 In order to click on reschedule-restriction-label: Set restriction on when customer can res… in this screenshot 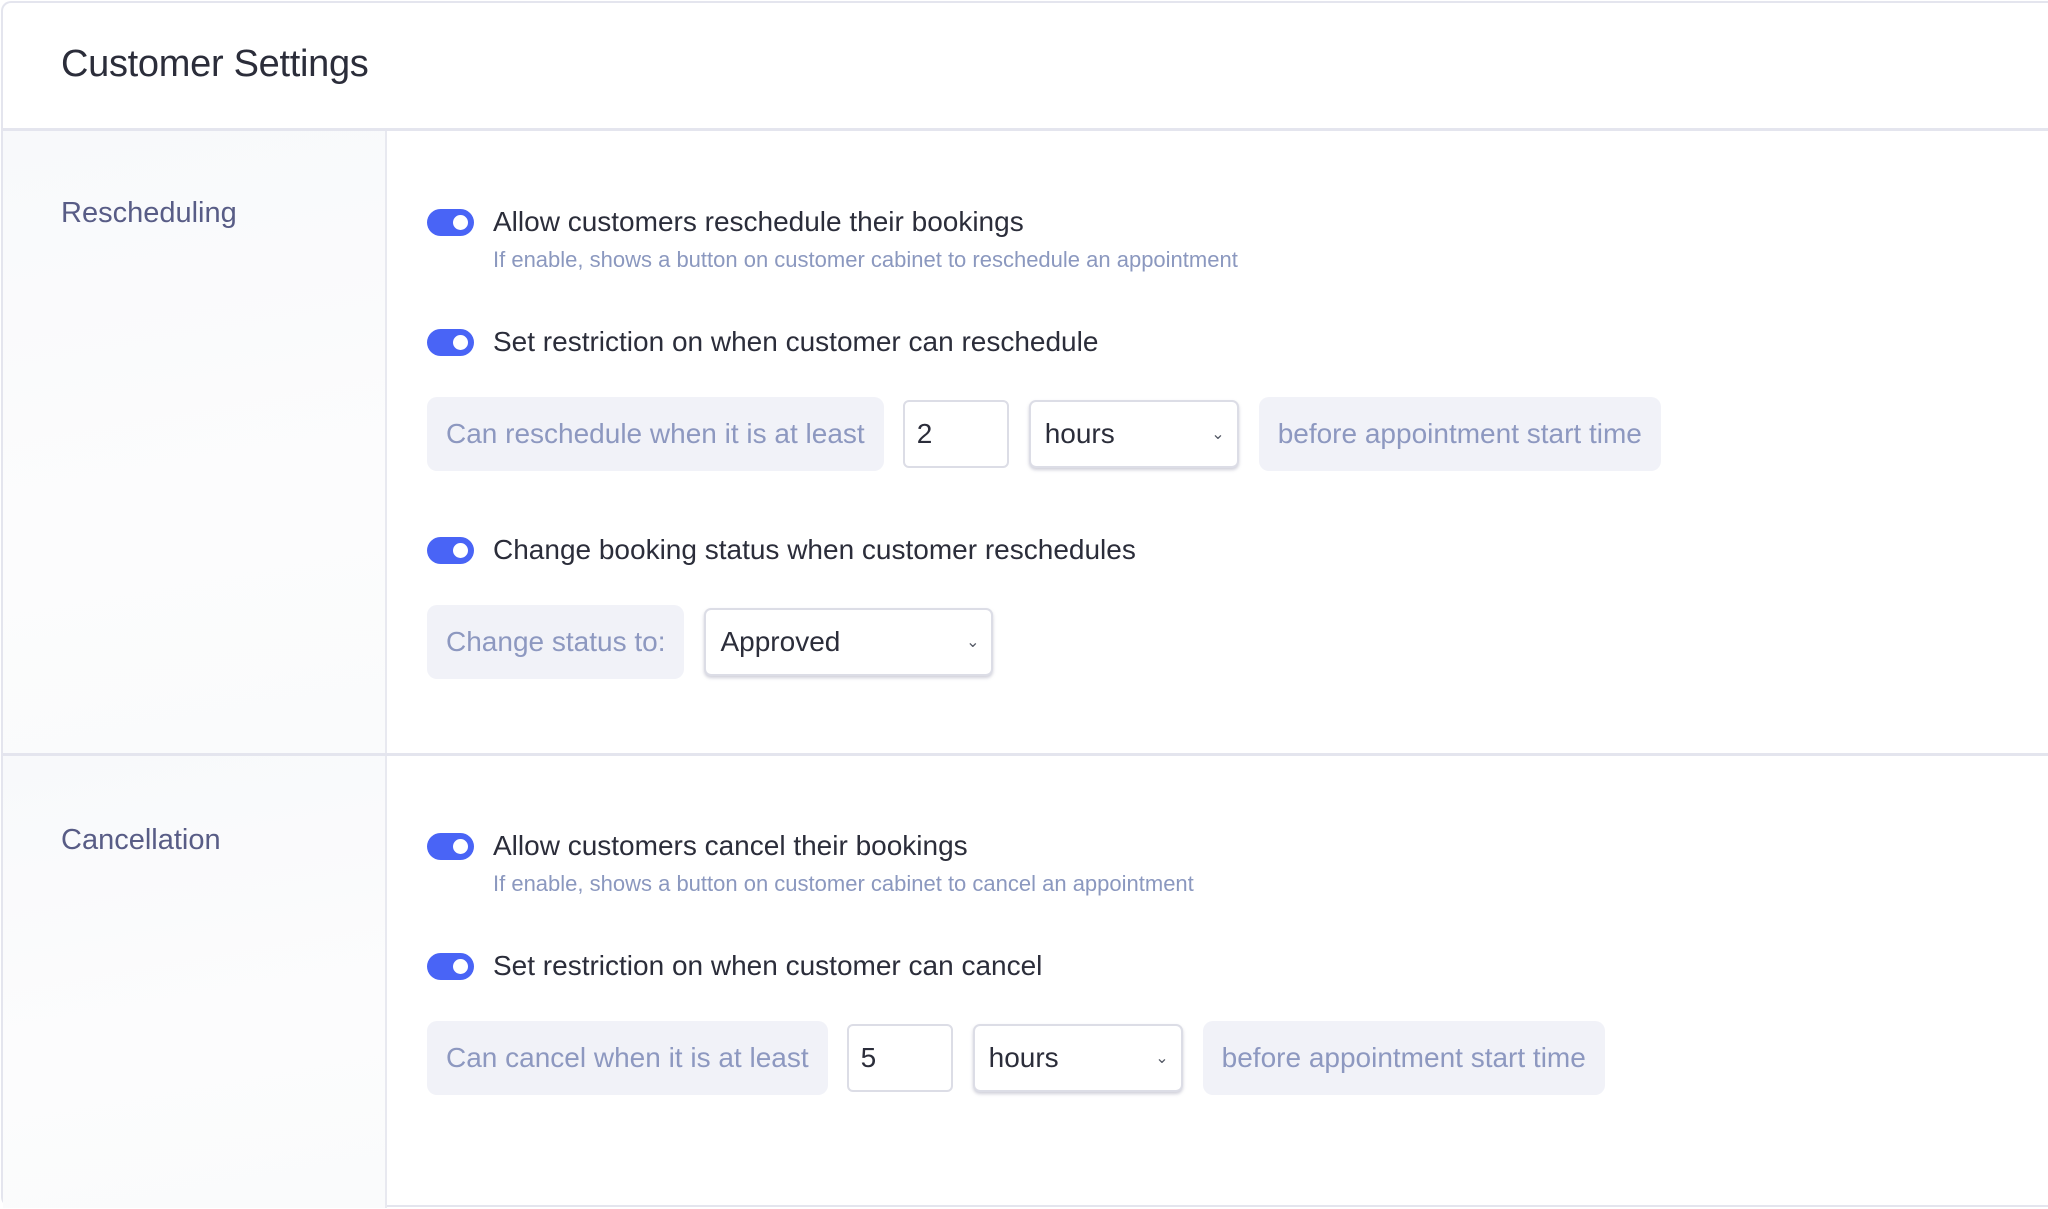, I will do `click(796, 341)`.